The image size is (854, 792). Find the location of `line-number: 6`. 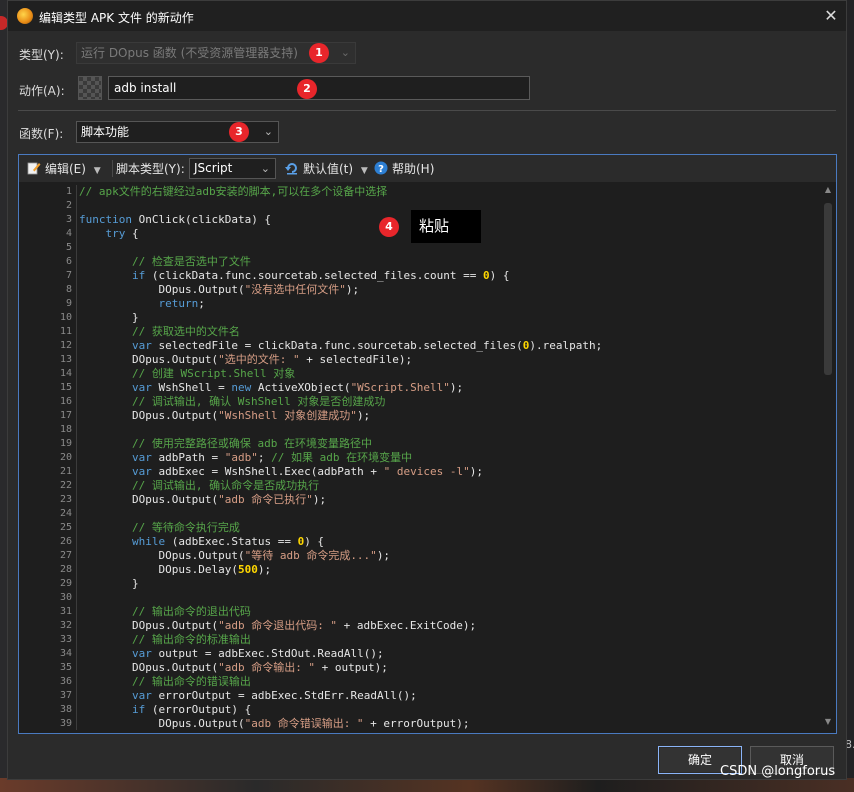

line-number: 6 is located at coordinates (68, 261).